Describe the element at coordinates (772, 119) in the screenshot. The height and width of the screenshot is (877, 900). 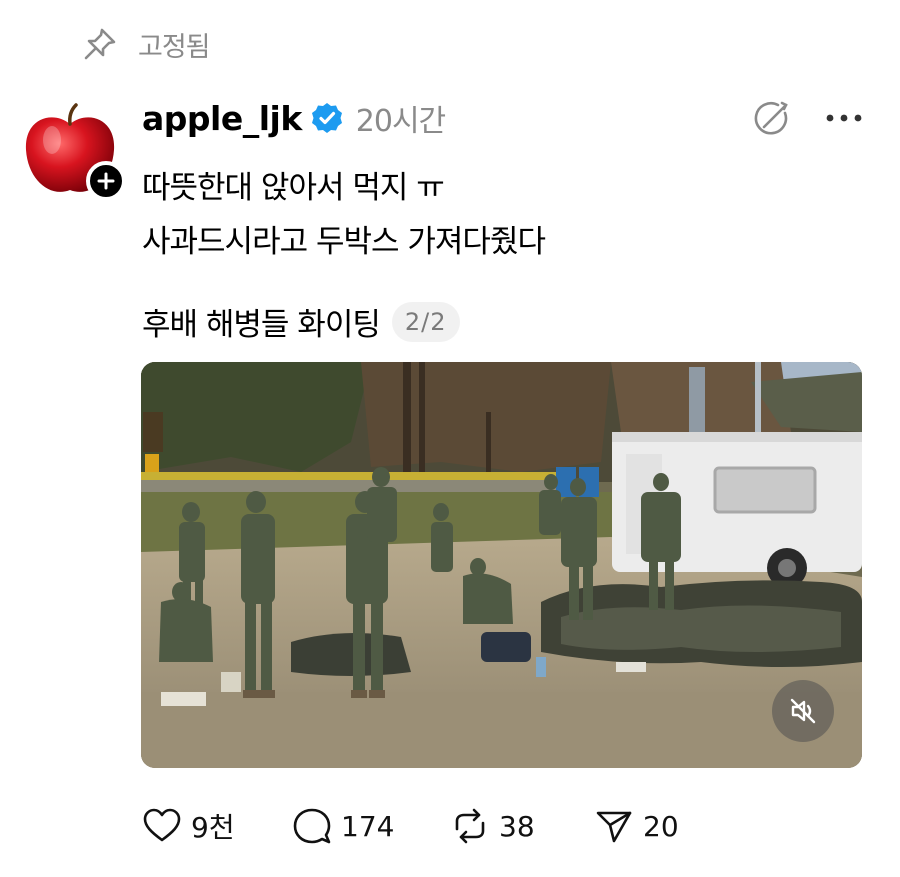
I see `ai-slash-icon` at that location.